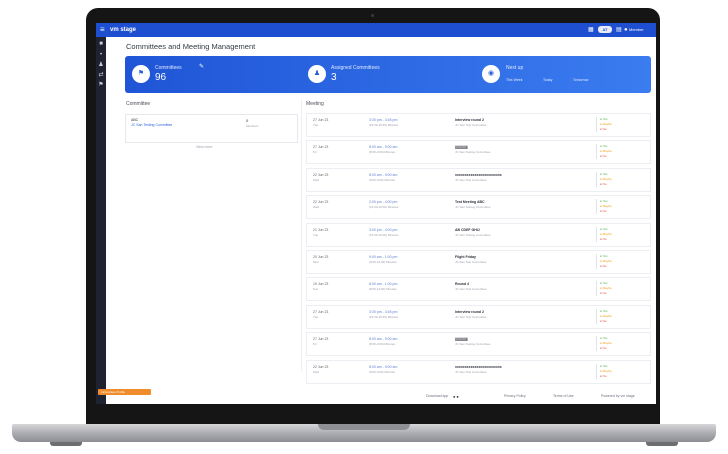  I want to click on next-today: Today, so click(547, 80).